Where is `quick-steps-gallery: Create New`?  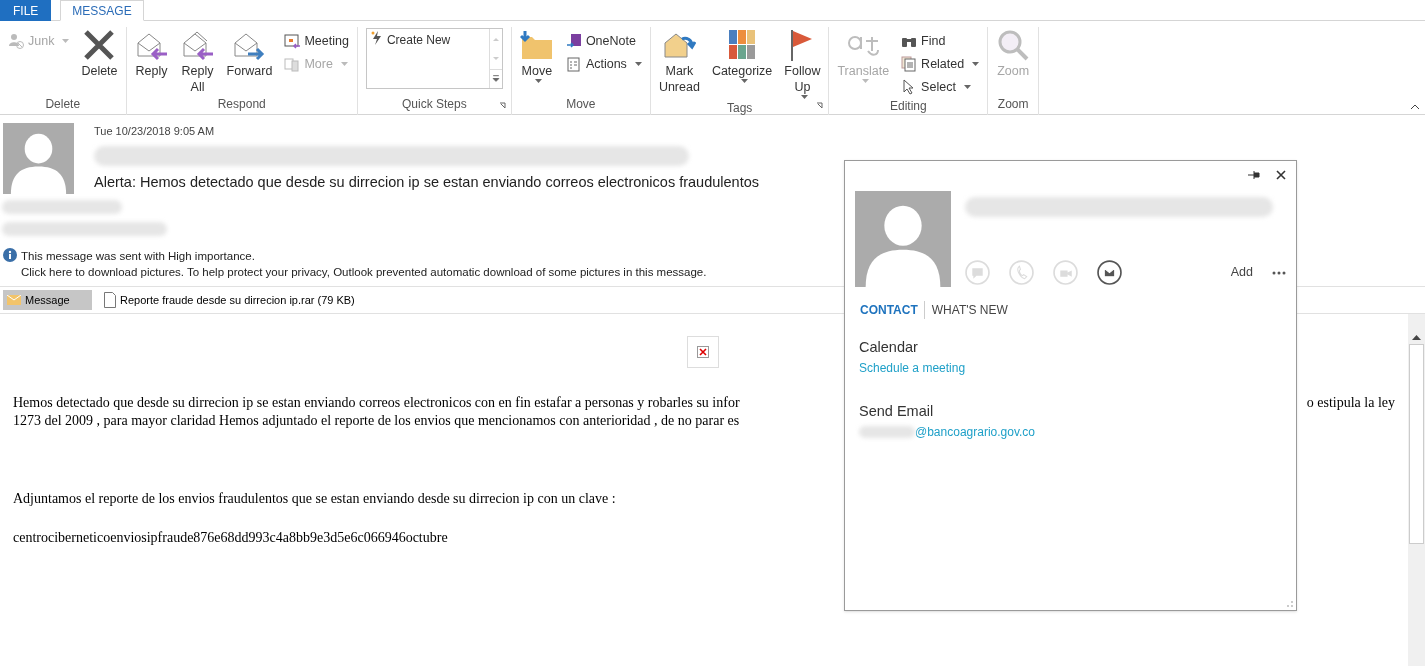 quick-steps-gallery: Create New is located at coordinates (434, 58).